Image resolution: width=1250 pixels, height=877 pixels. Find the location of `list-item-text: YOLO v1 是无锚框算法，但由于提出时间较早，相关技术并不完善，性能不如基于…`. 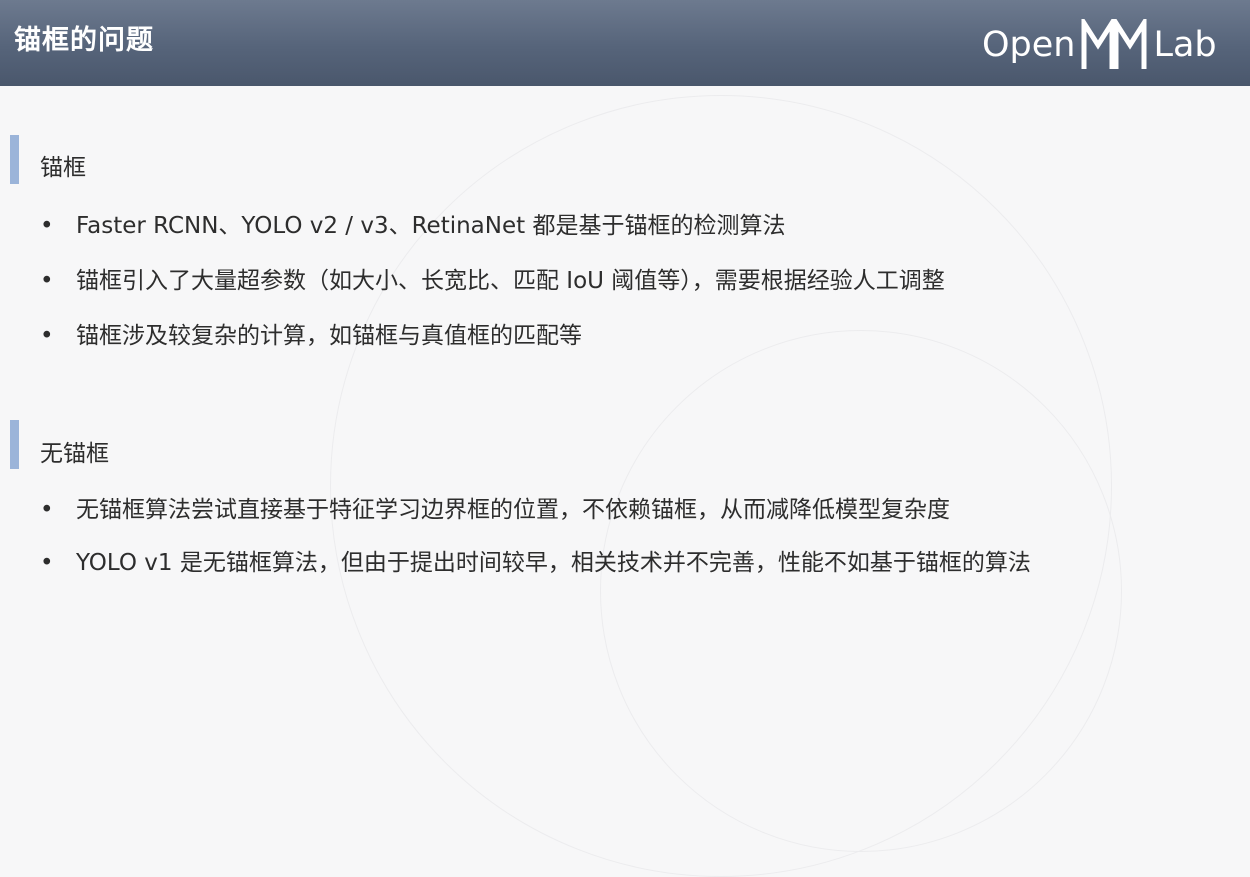

list-item-text: YOLO v1 是无锚框算法，但由于提出时间较早，相关技术并不完善，性能不如基于… is located at coordinates (553, 563).